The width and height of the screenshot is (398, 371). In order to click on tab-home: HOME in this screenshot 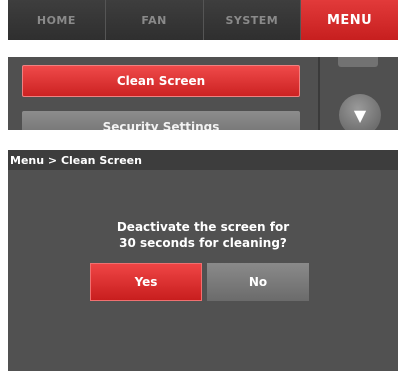, I will do `click(57, 20)`.